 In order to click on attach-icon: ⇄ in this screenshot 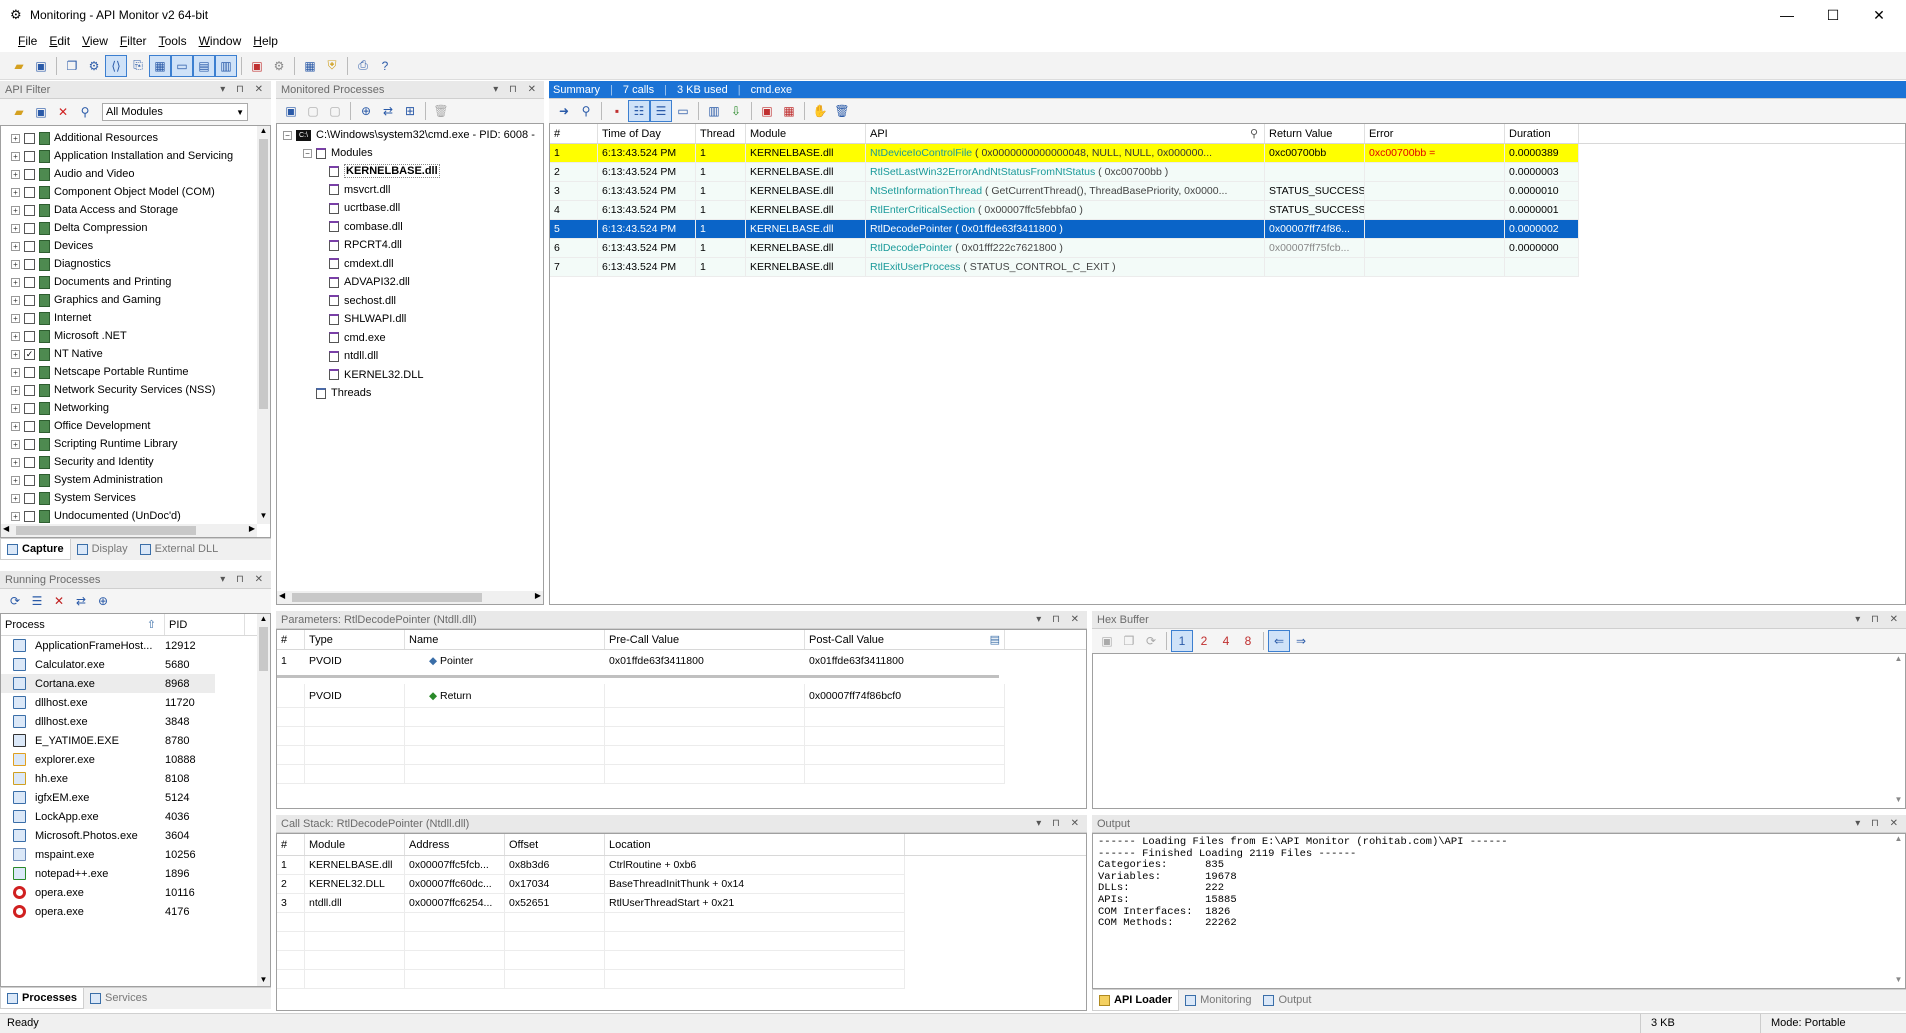, I will do `click(81, 601)`.